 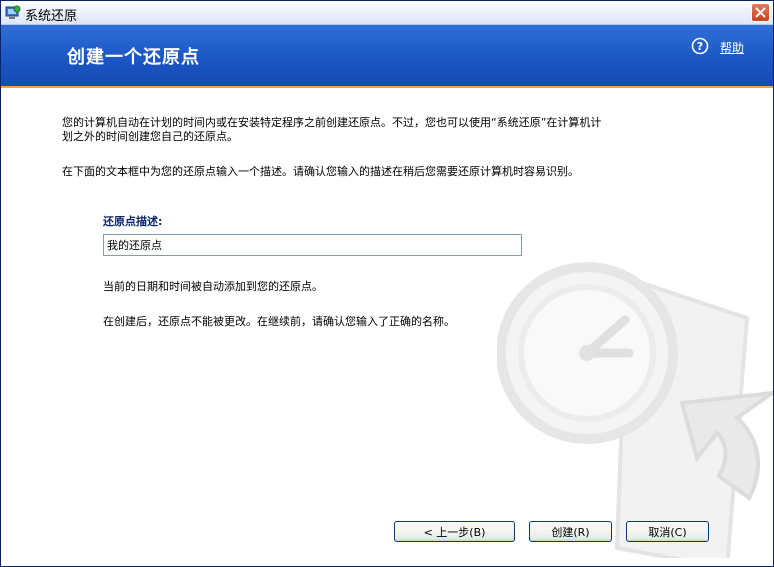 I want to click on datetime-note: 当前的日期和时间被自动添加到您的还原点。, so click(x=213, y=286).